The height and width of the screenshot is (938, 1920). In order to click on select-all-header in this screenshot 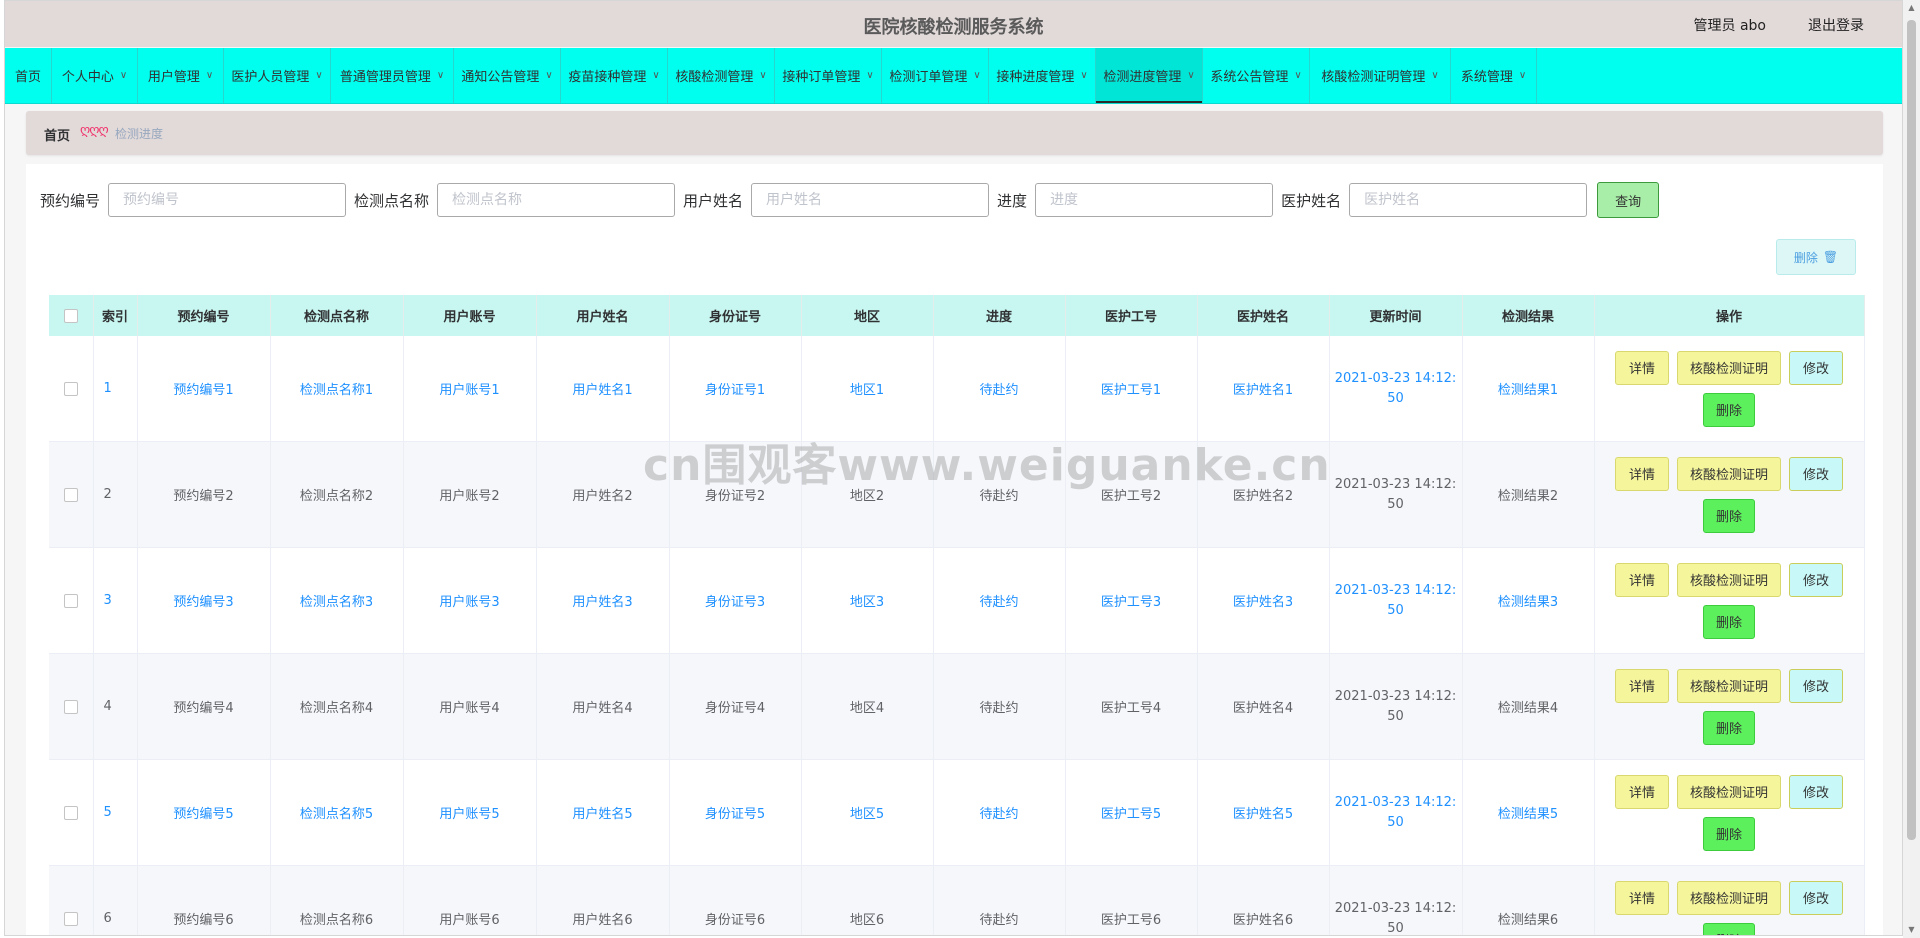, I will do `click(71, 315)`.